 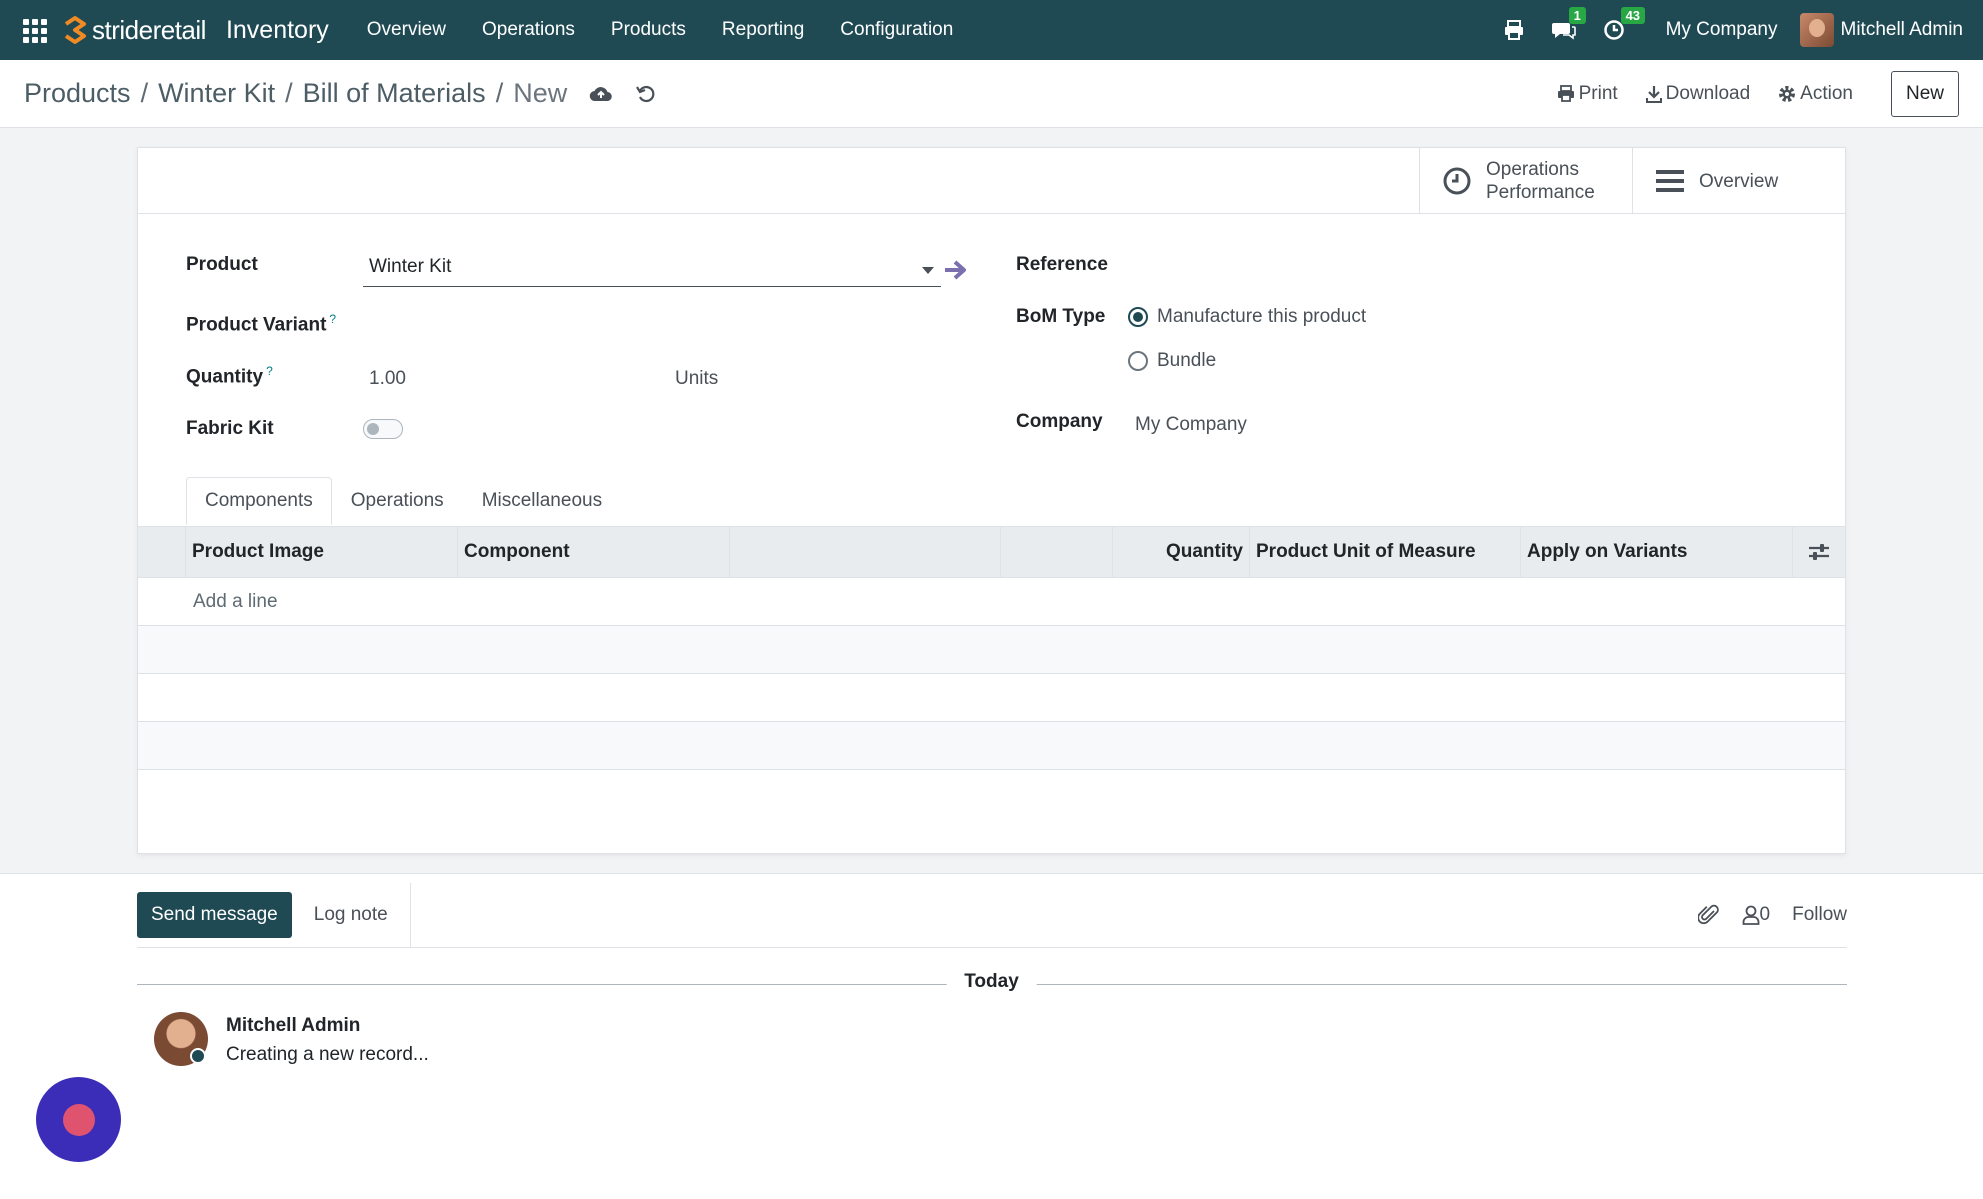 What do you see at coordinates (1750, 915) in the screenshot?
I see `user-icon` at bounding box center [1750, 915].